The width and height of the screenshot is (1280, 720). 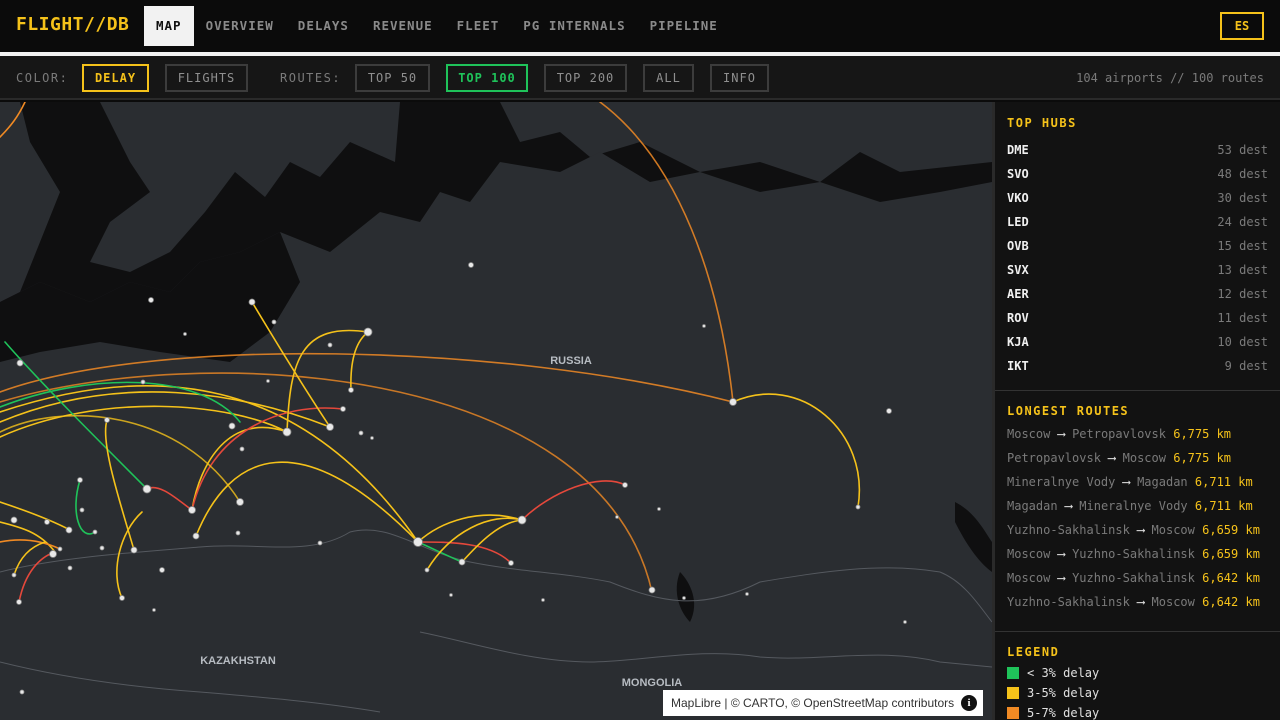 I want to click on hub-row: ROV 11 dest, so click(x=1143, y=318).